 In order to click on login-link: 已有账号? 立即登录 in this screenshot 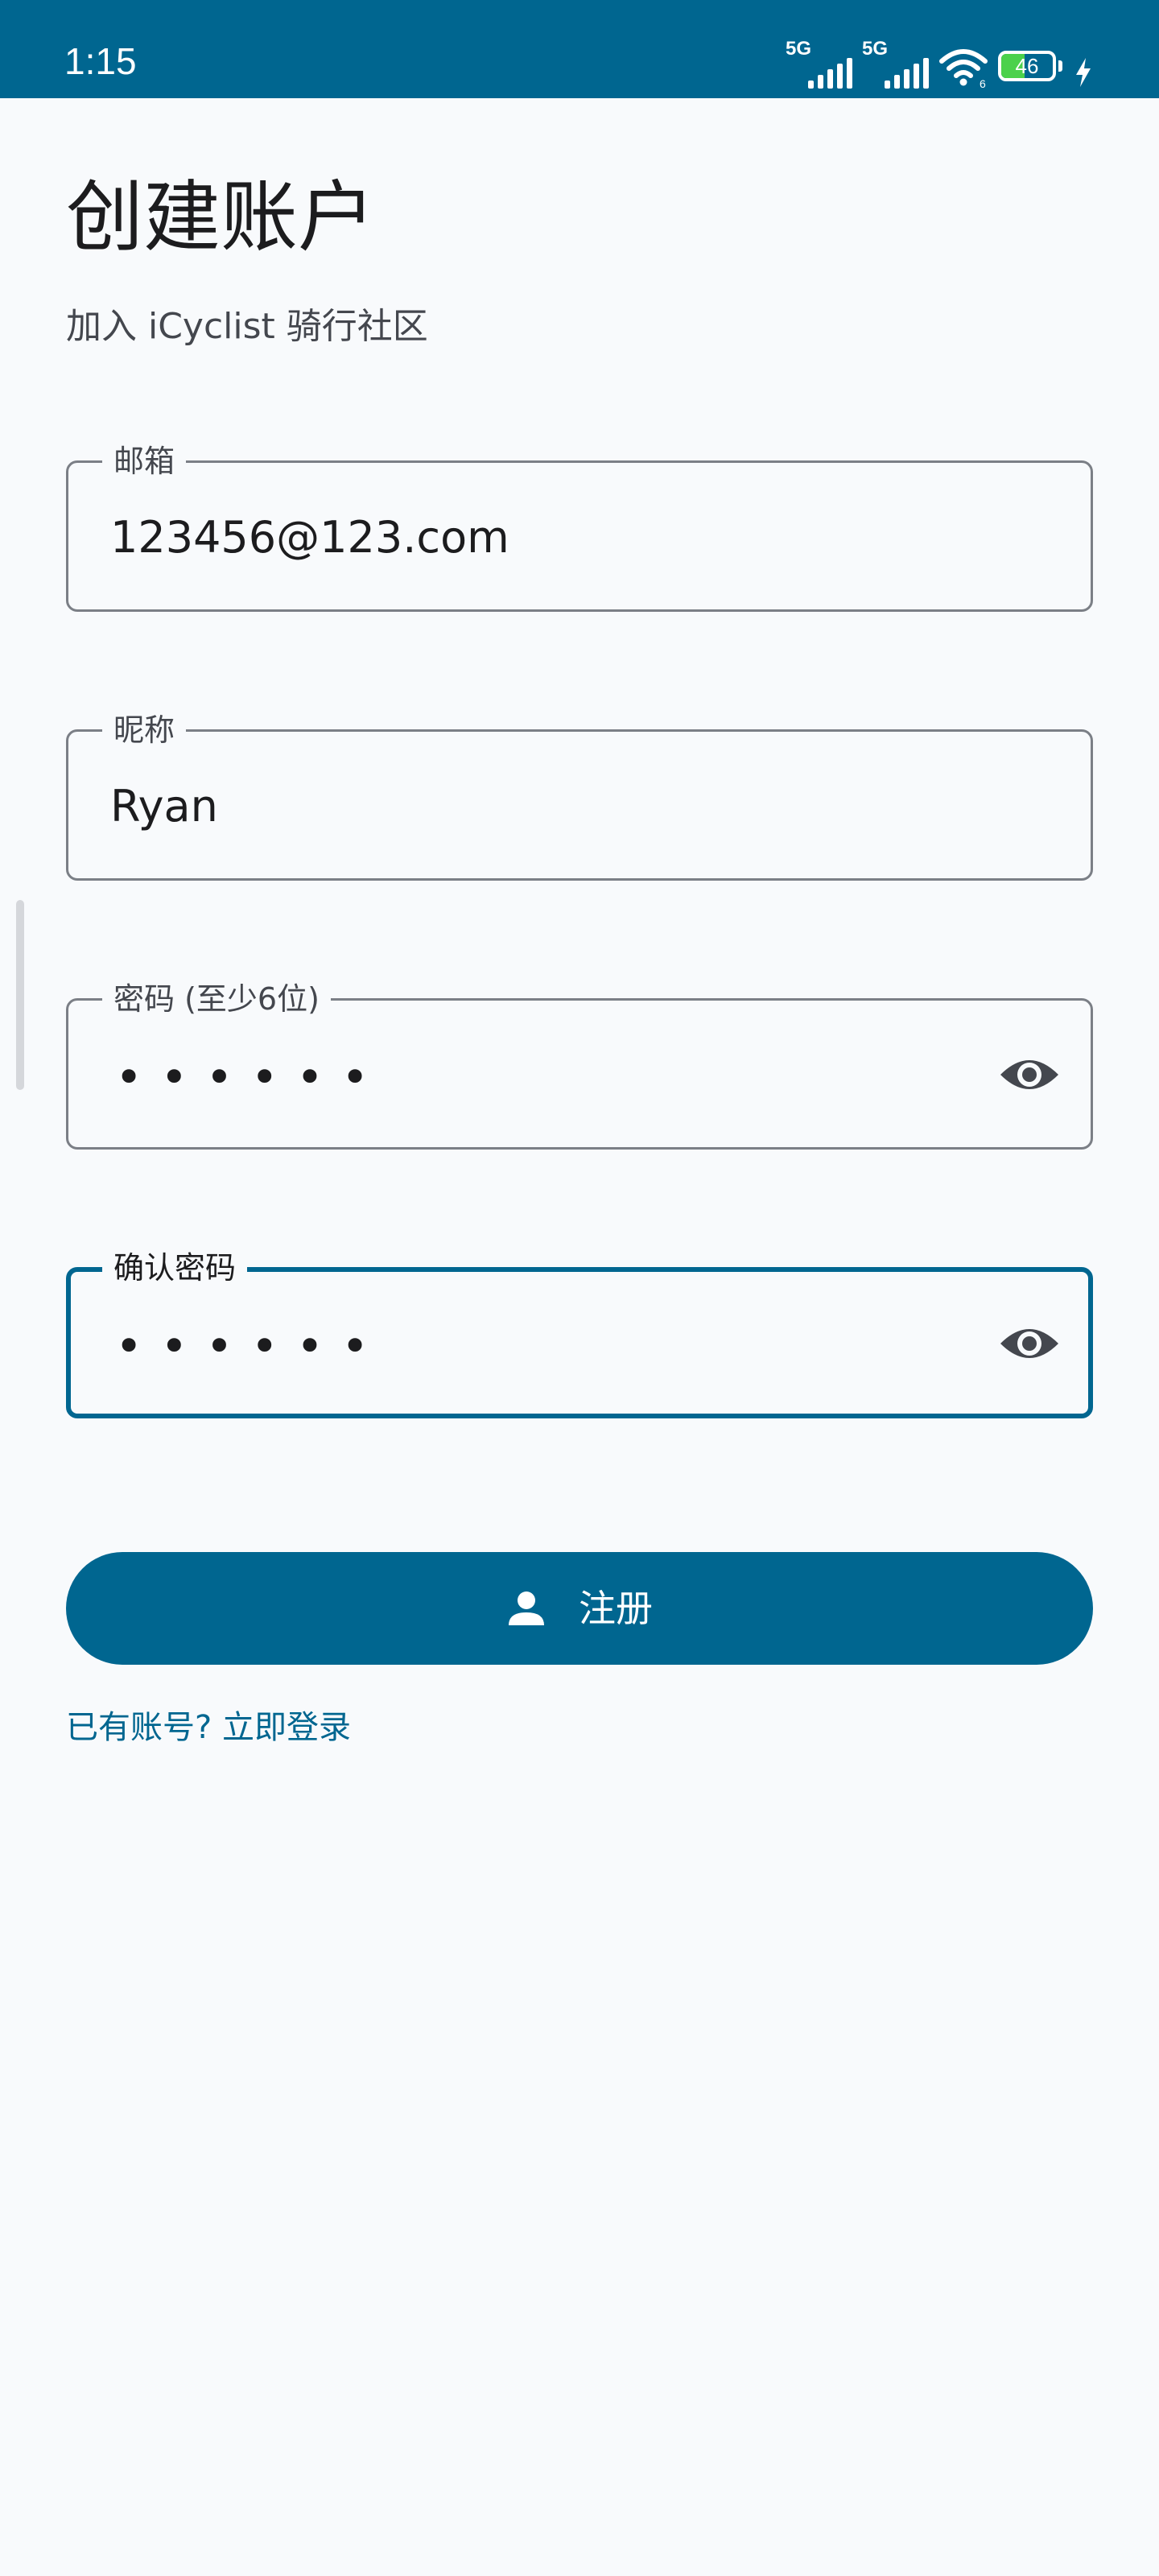, I will do `click(208, 1727)`.